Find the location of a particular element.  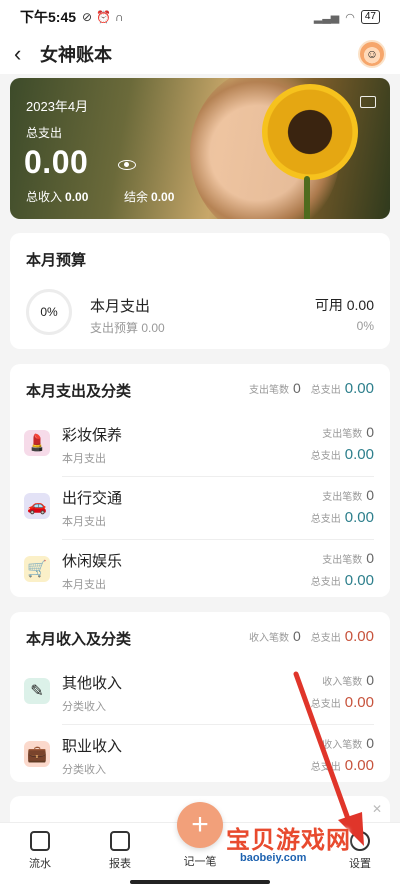

report-icon is located at coordinates (120, 841).